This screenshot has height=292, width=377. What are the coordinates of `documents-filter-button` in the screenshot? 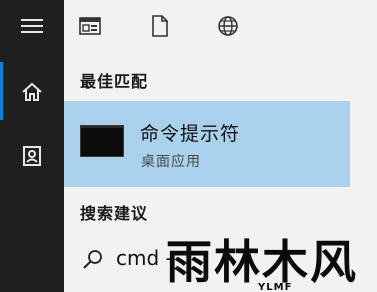 It's located at (160, 26).